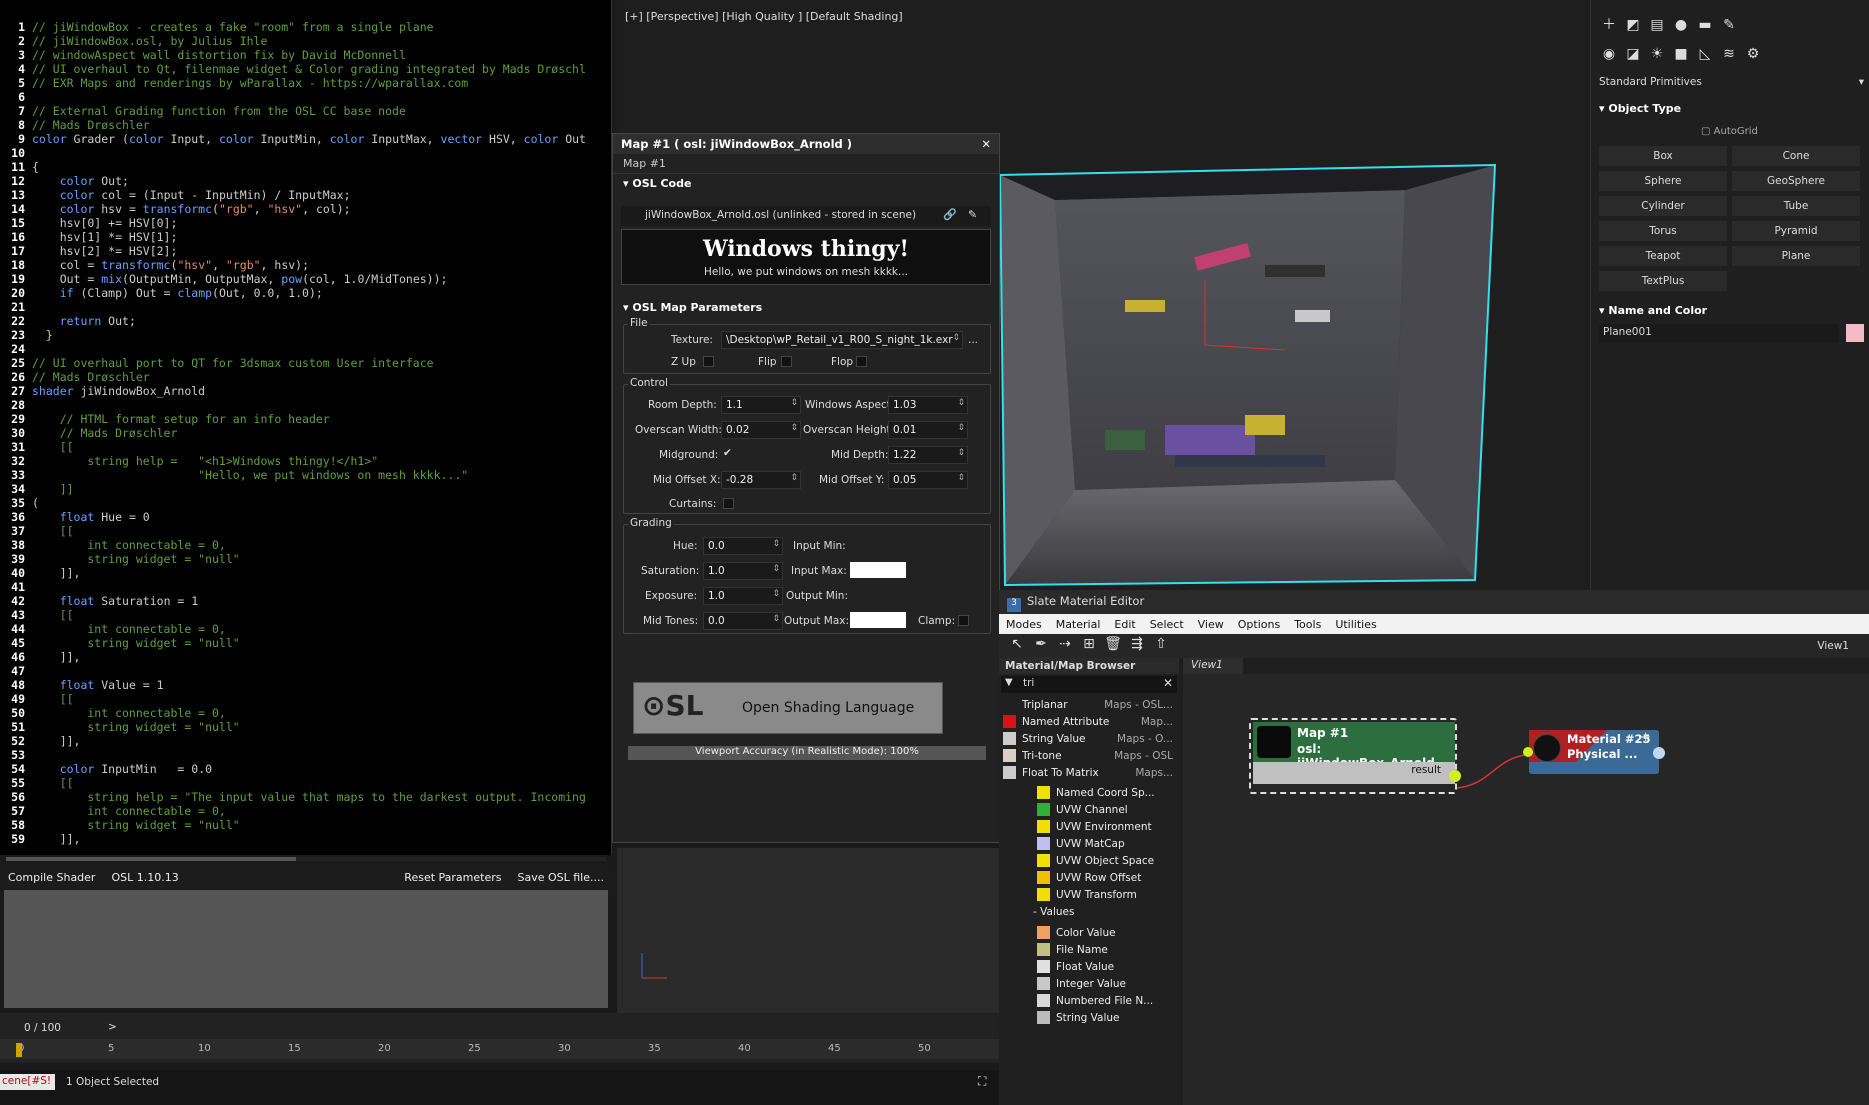  Describe the element at coordinates (1113, 646) in the screenshot. I see `delete-icon: 🗑` at that location.